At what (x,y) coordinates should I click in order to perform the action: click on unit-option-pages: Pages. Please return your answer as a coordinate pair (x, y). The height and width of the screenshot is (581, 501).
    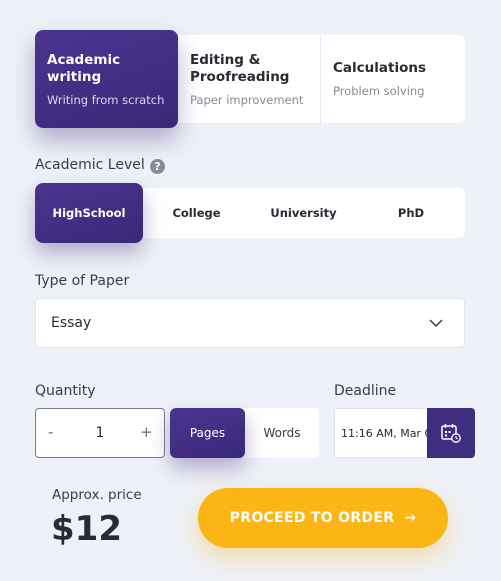
    Looking at the image, I should click on (207, 433).